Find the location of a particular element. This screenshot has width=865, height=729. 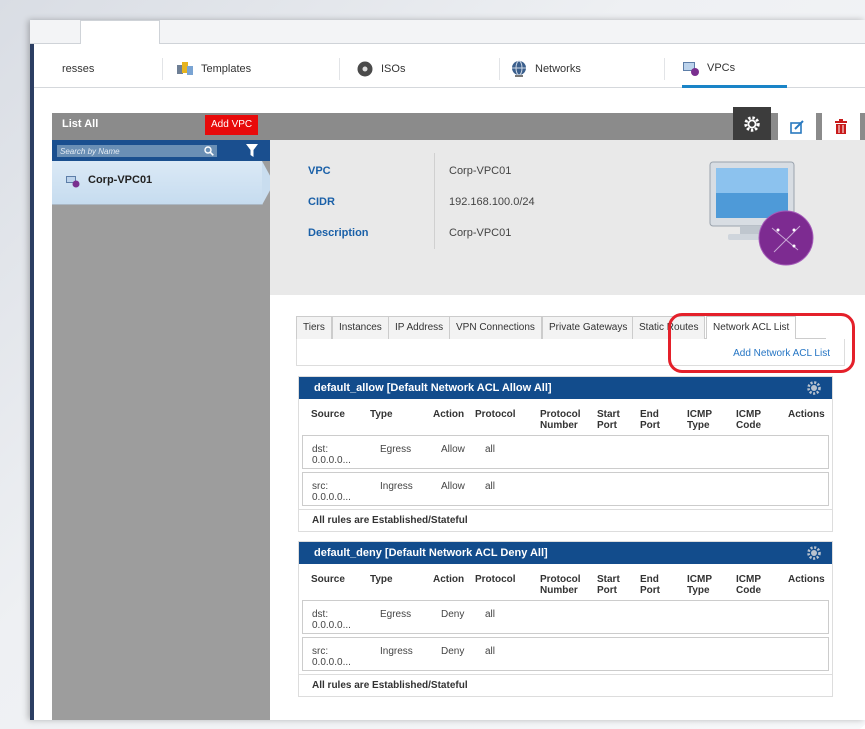

search-row is located at coordinates (161, 150).